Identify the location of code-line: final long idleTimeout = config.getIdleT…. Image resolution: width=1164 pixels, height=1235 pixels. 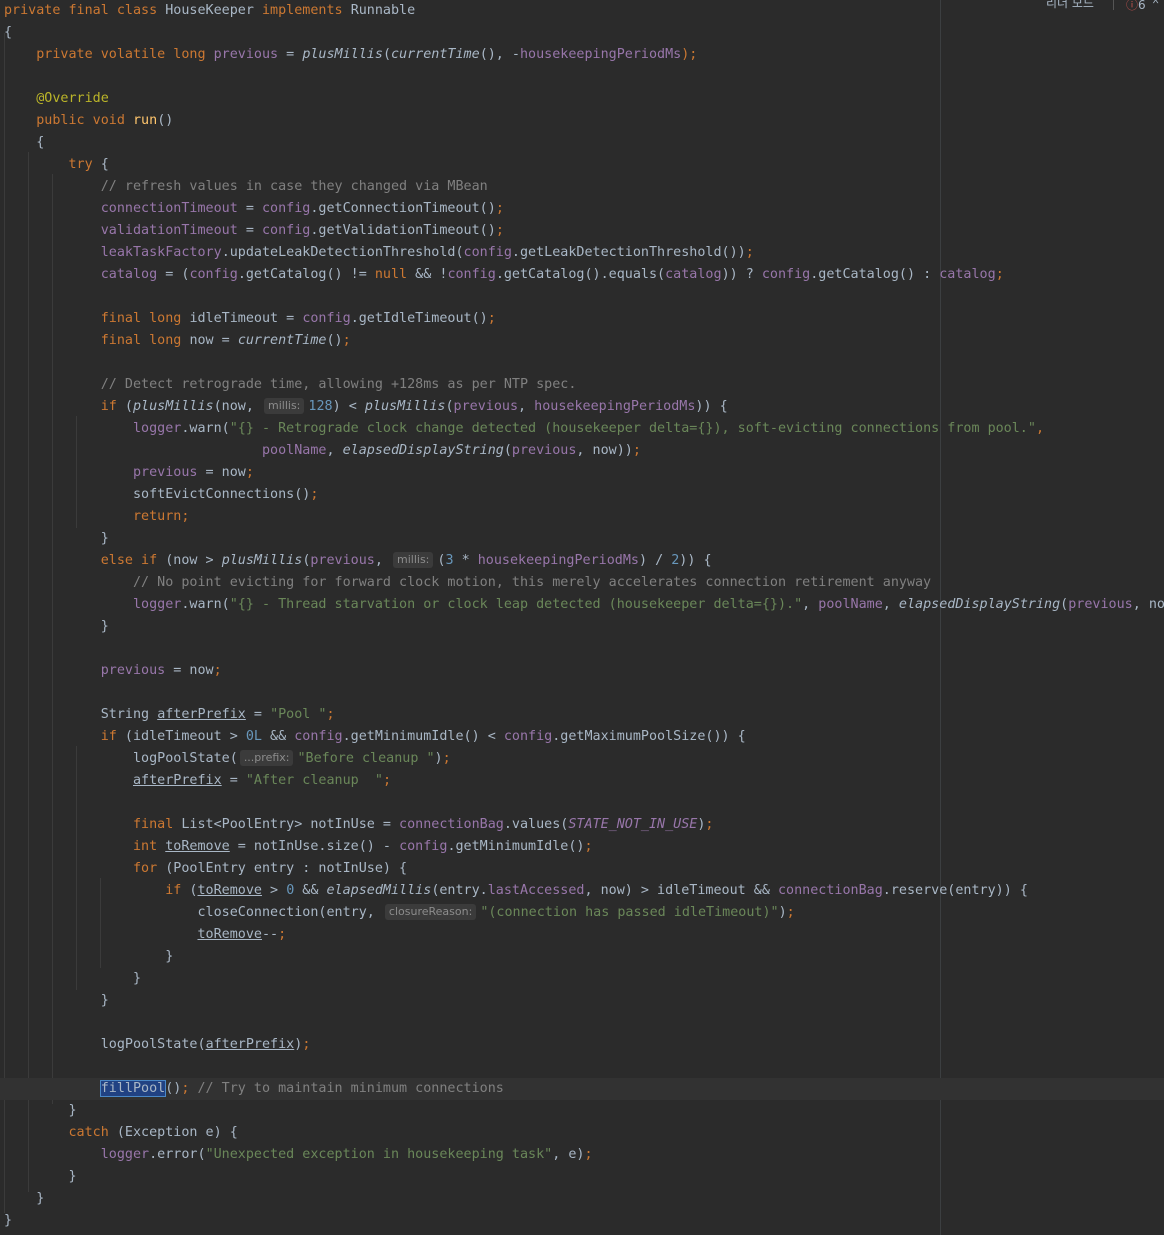
(298, 318).